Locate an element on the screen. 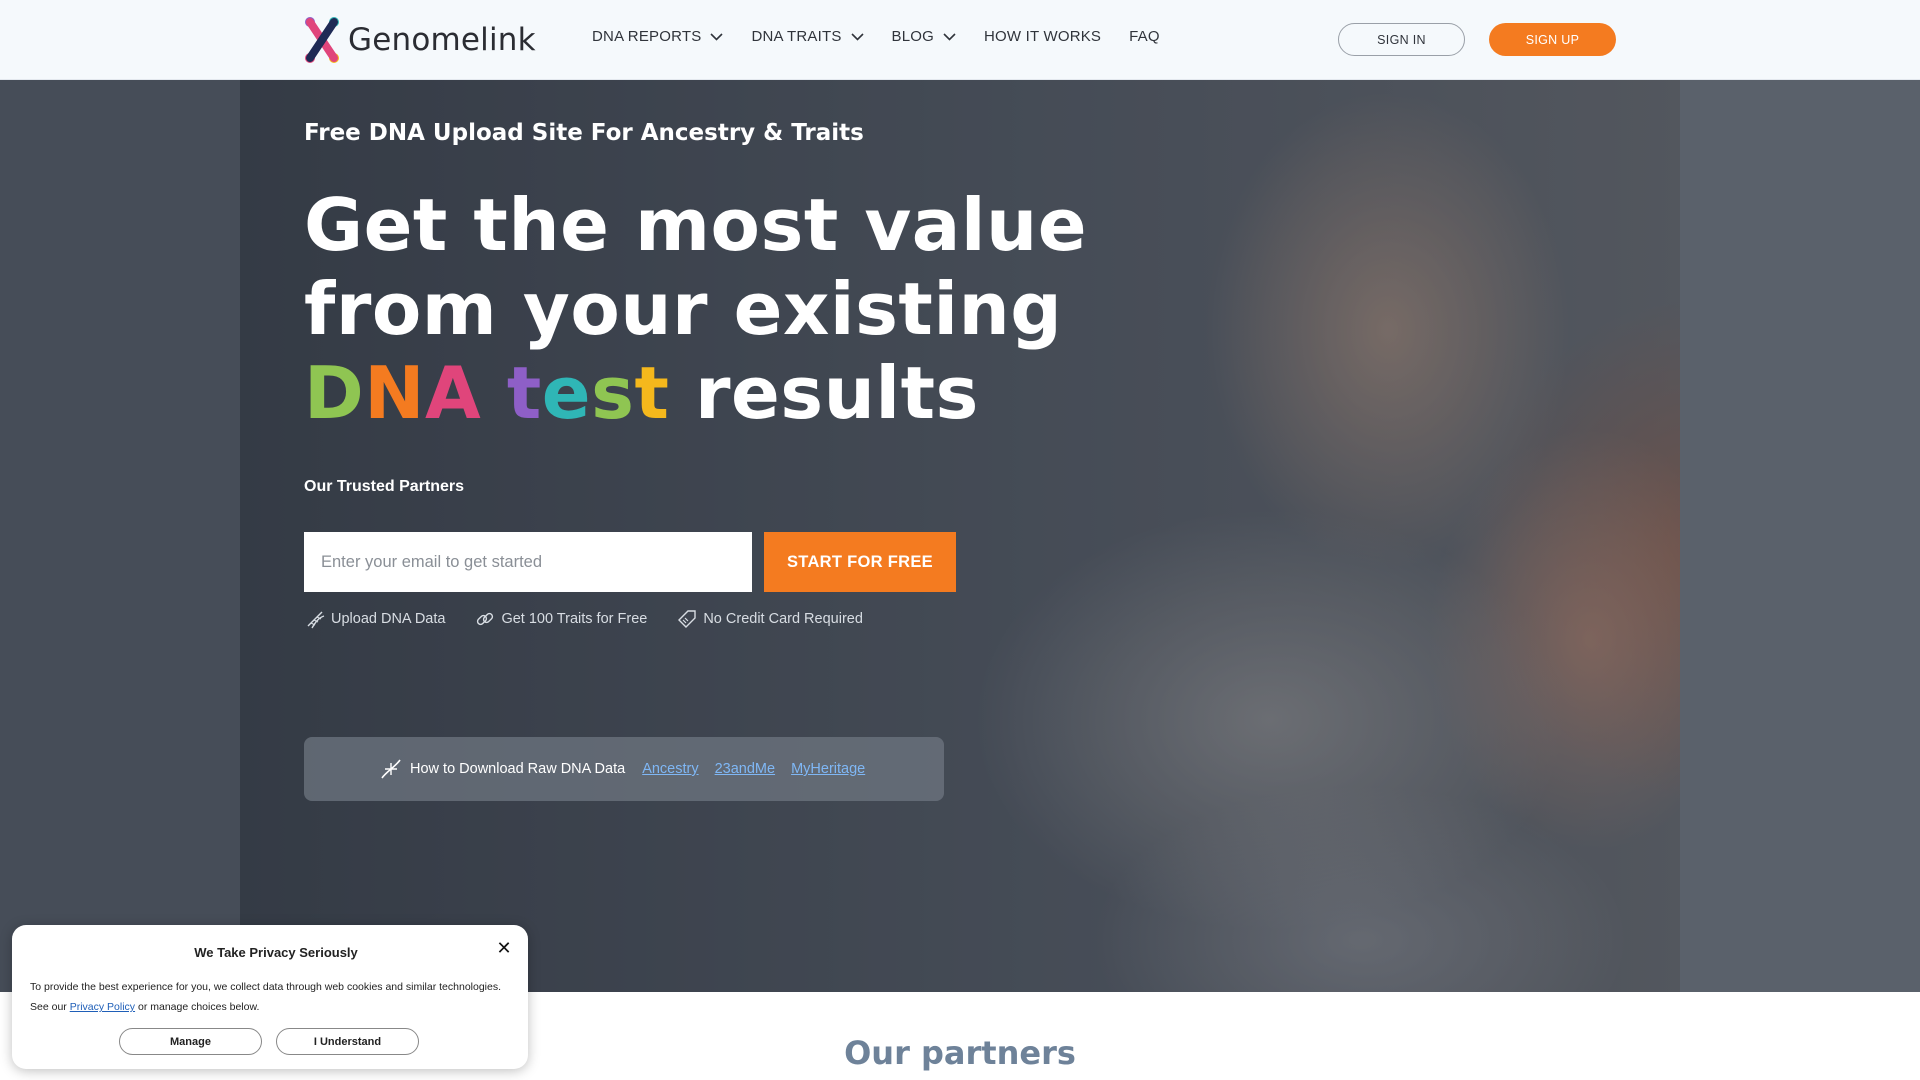 This screenshot has height=1080, width=1920. logo-text: Genomelink is located at coordinates (442, 40).